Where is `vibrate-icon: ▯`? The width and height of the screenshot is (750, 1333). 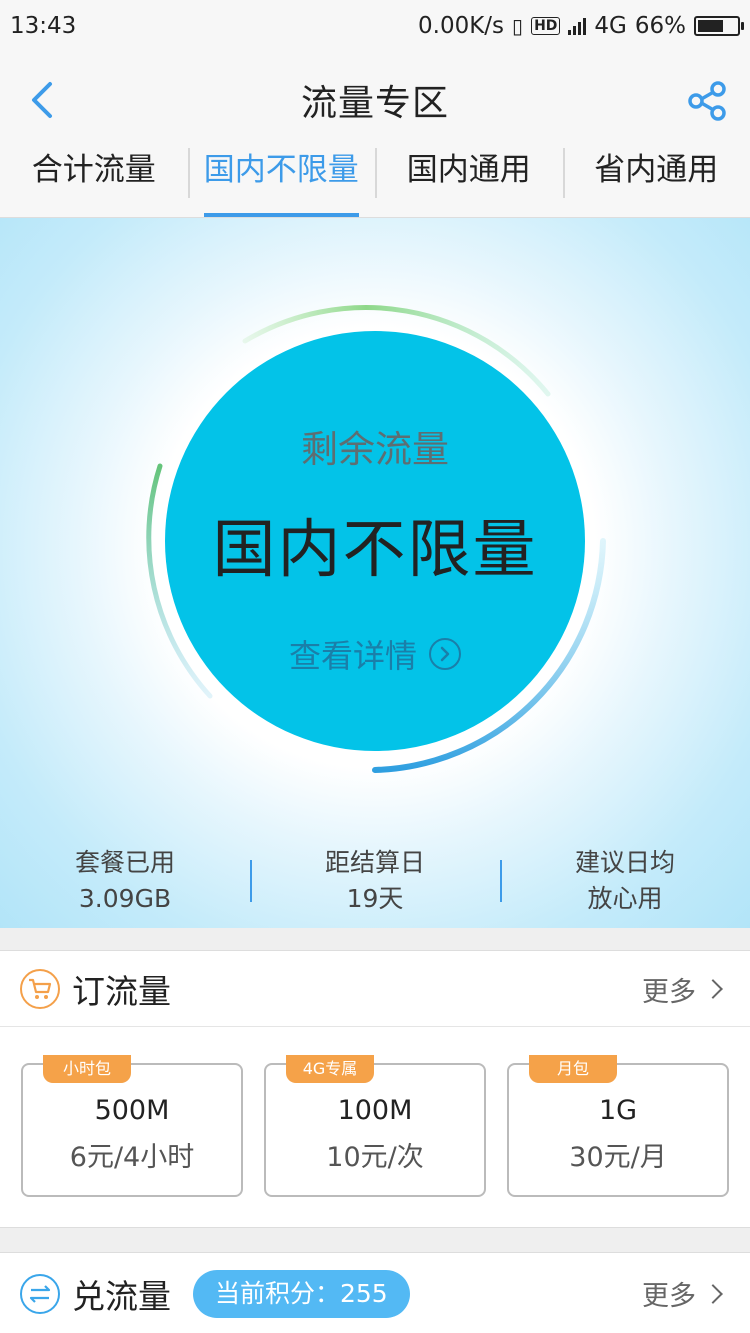
vibrate-icon: ▯ is located at coordinates (518, 26).